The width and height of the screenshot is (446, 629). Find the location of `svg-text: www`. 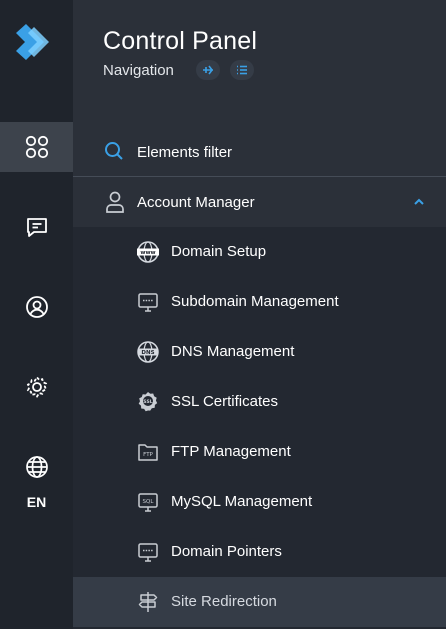

svg-text: www is located at coordinates (147, 253).